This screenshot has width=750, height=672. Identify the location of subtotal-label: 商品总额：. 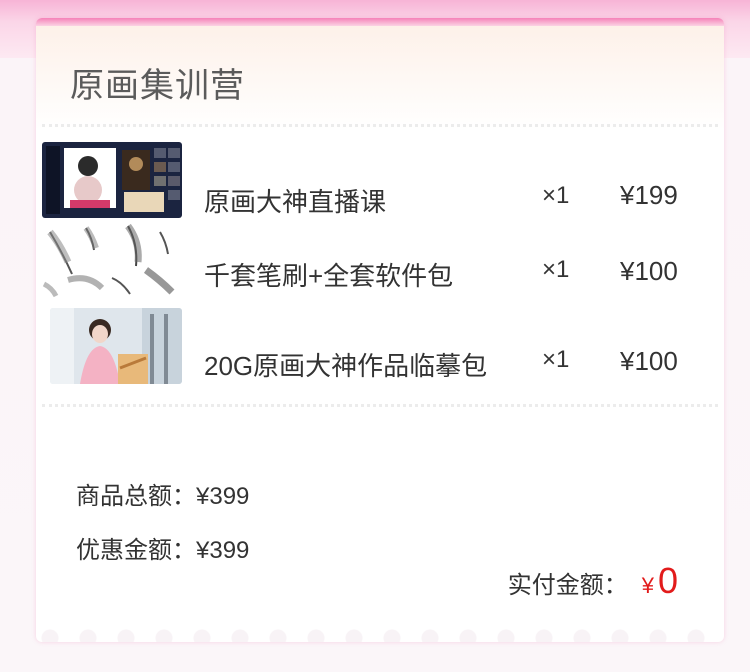
(136, 496).